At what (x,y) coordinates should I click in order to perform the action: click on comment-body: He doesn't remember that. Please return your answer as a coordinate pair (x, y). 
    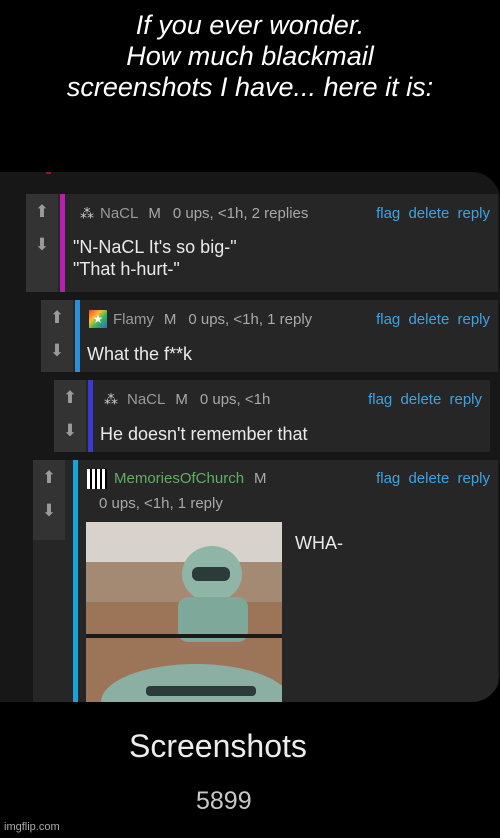
    Looking at the image, I should click on (204, 434).